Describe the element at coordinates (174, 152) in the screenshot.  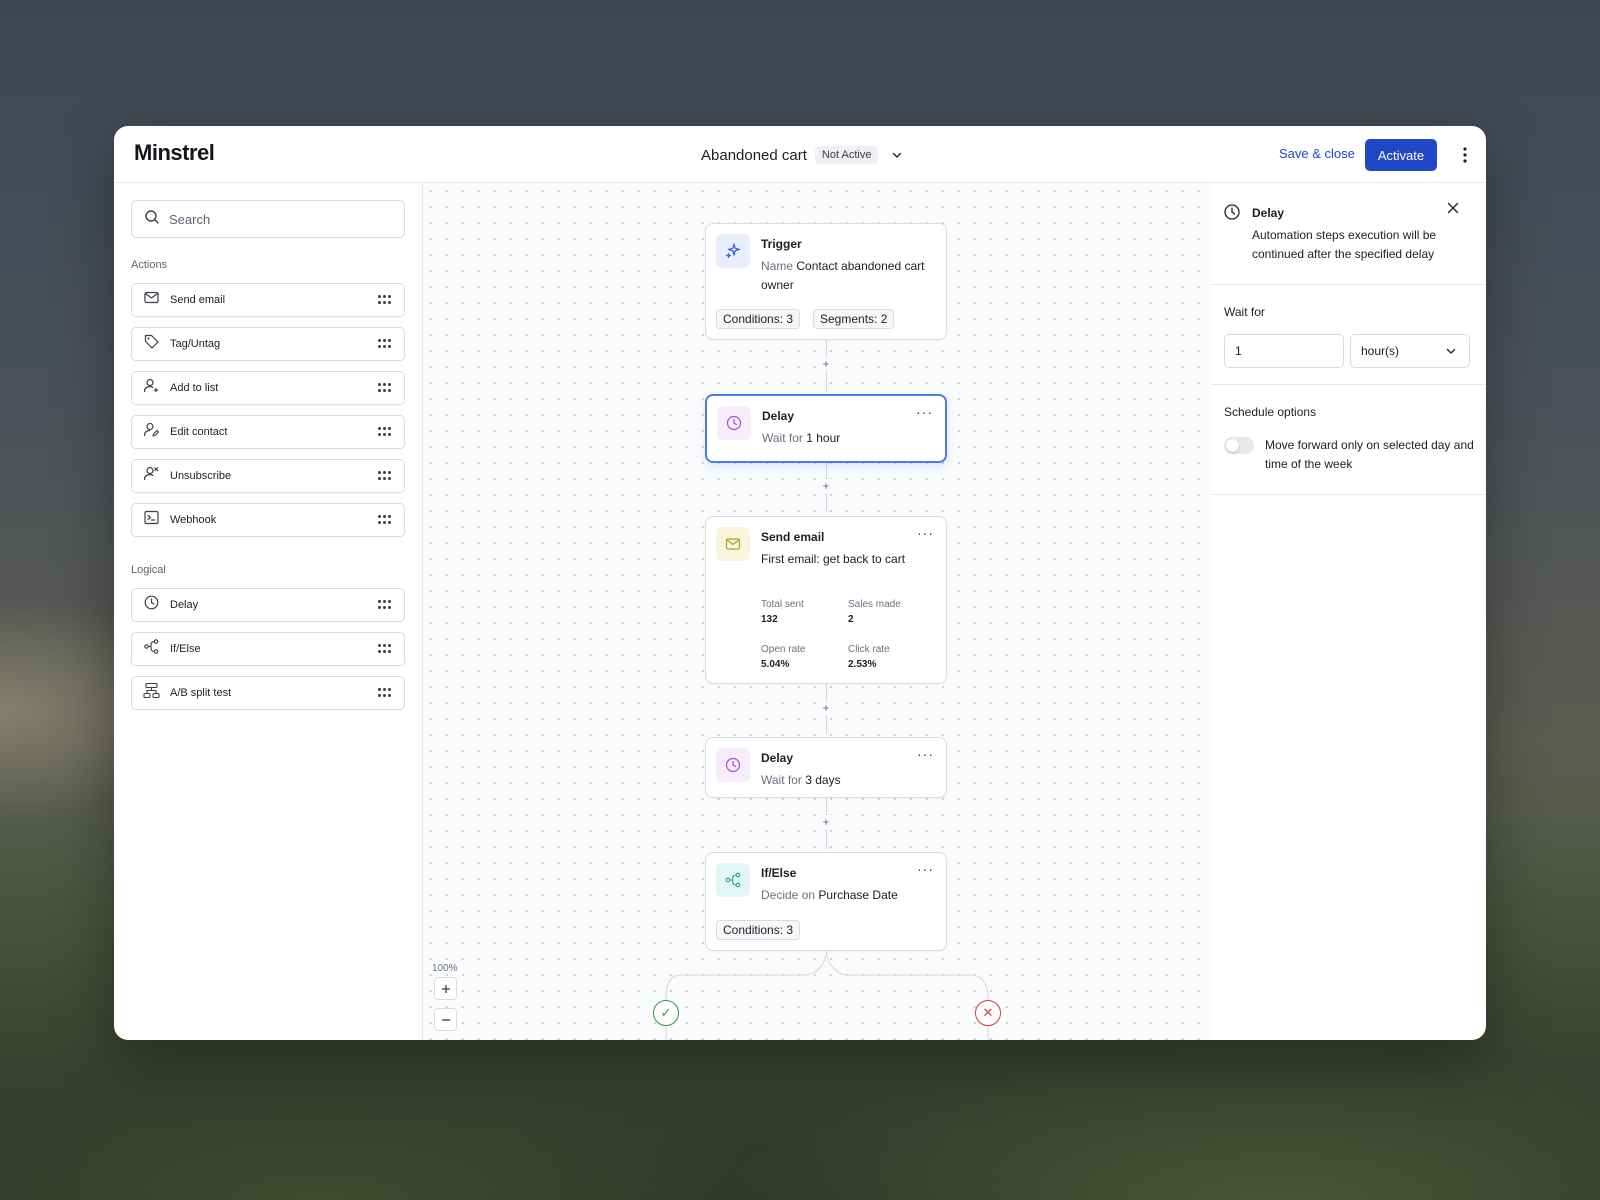
I see `logo: Minstrel` at that location.